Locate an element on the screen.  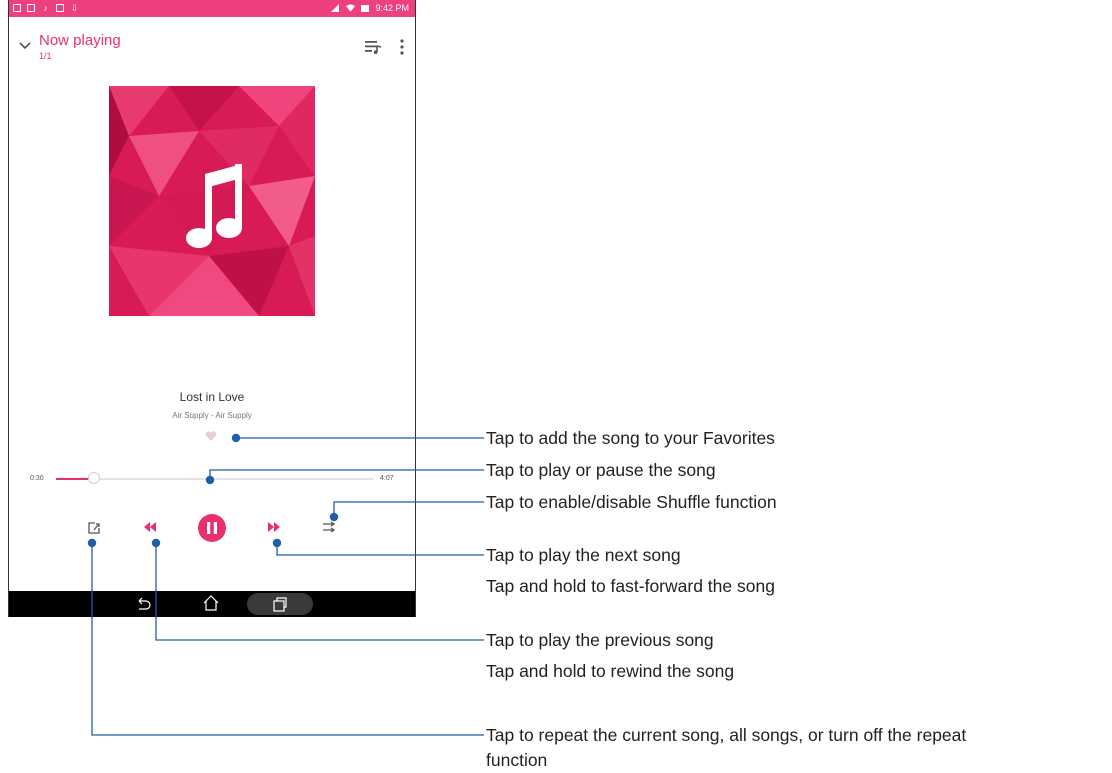
callout-line-repeat is located at coordinates (287, 639).